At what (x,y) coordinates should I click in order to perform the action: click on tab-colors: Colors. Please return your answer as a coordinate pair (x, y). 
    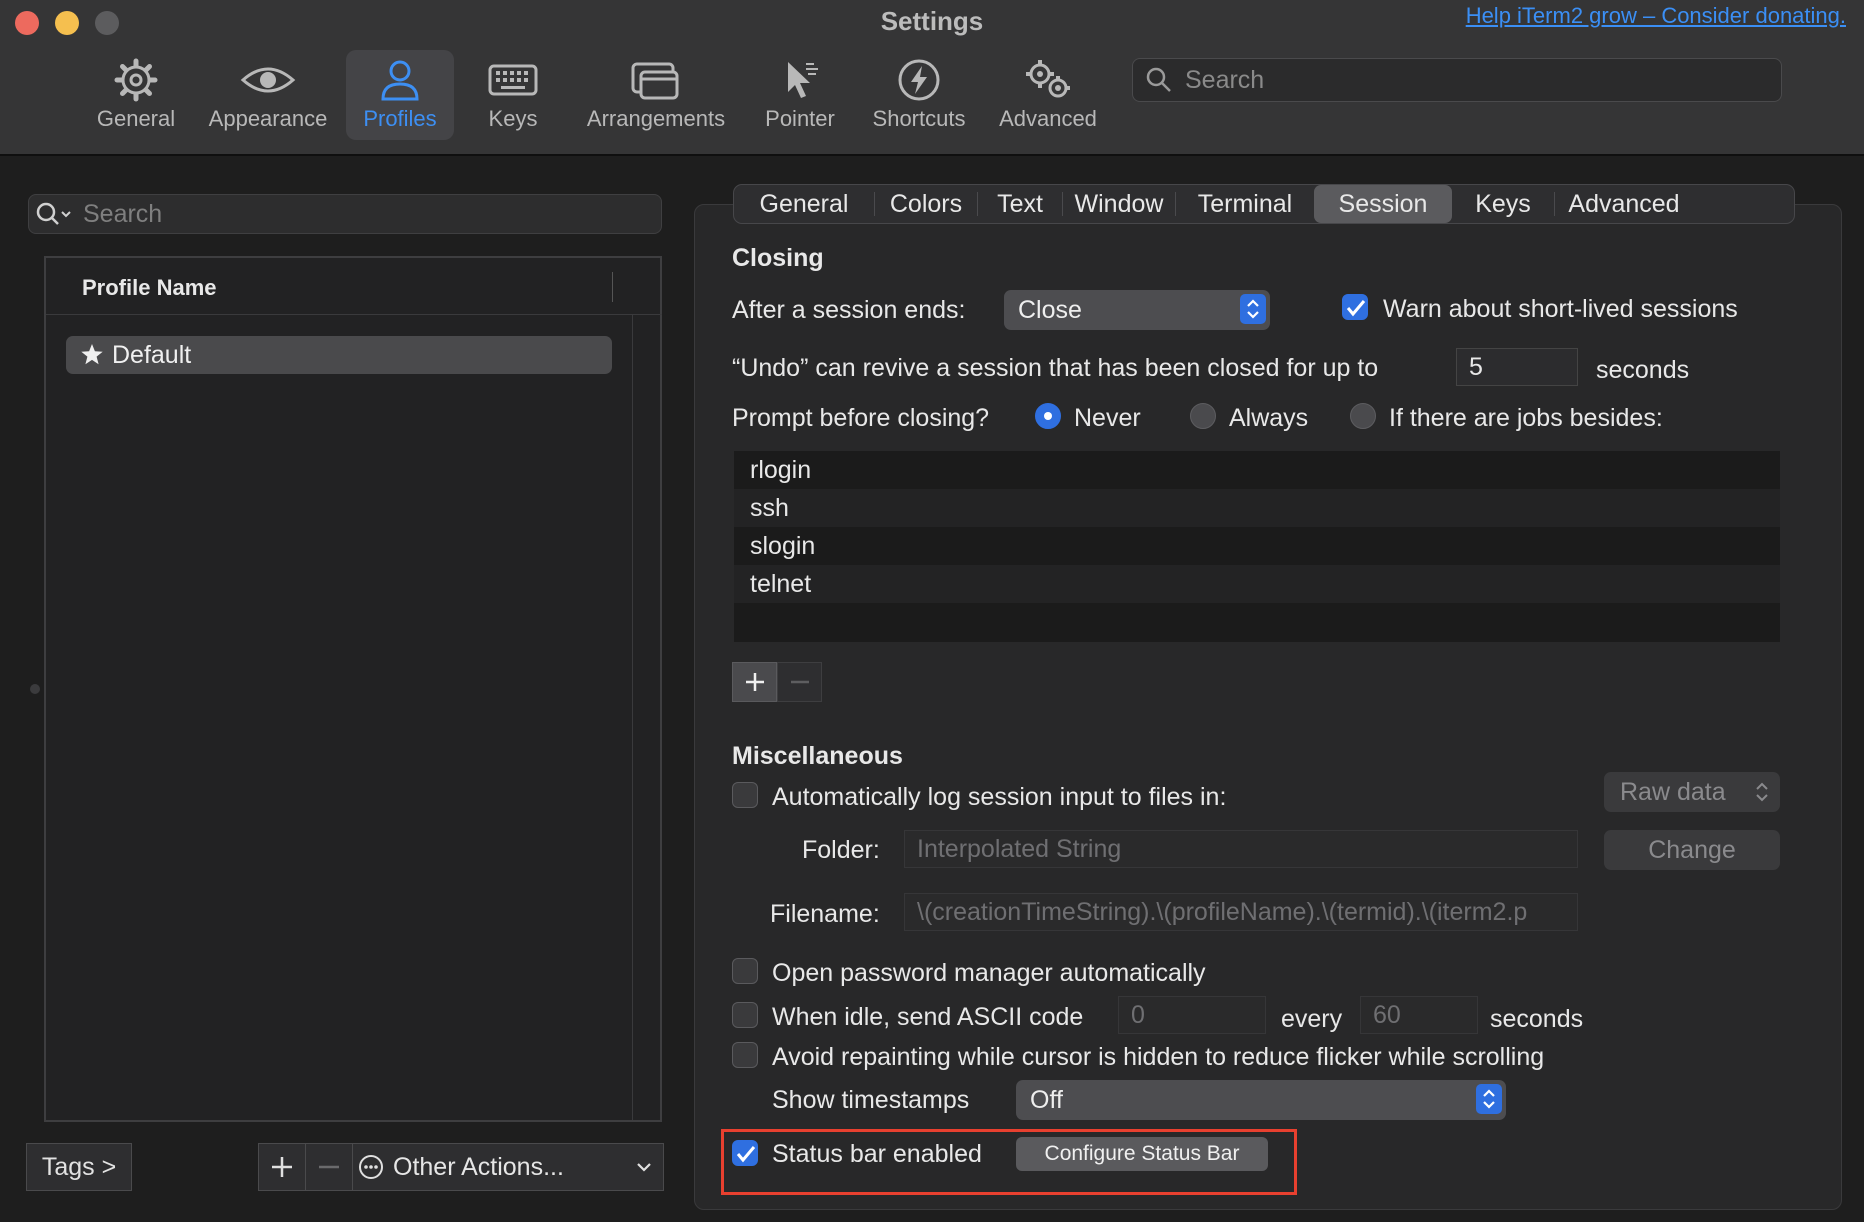
    Looking at the image, I should click on (926, 204).